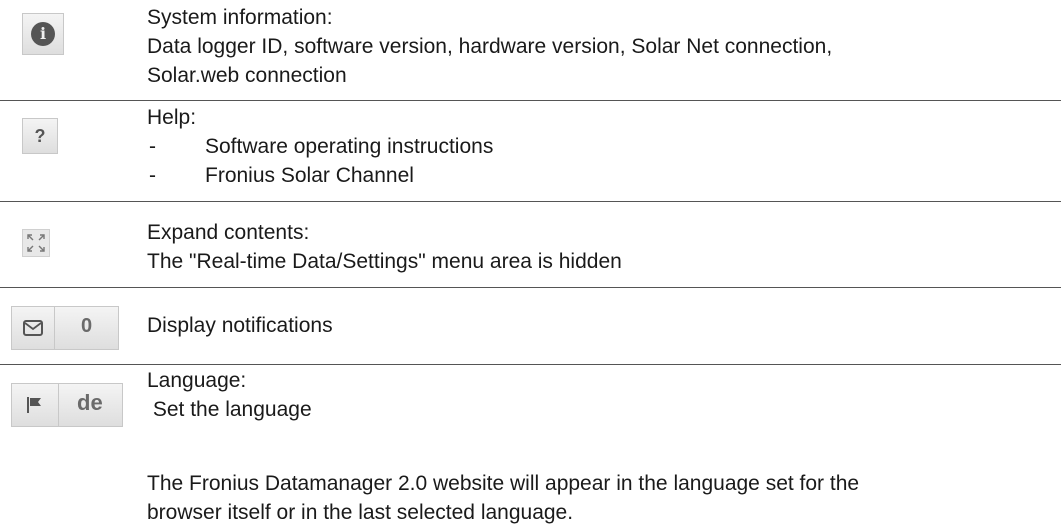 The image size is (1061, 532). Describe the element at coordinates (172, 117) in the screenshot. I see `help-title: Help:` at that location.